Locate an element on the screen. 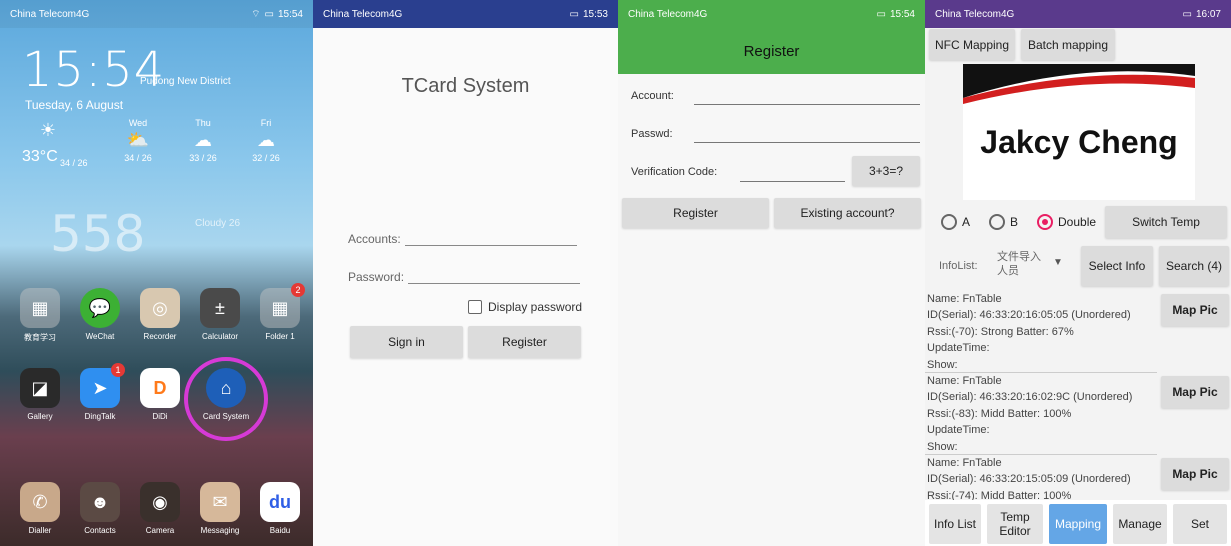 The image size is (1231, 546). radio-double-label: Double is located at coordinates (1077, 222).